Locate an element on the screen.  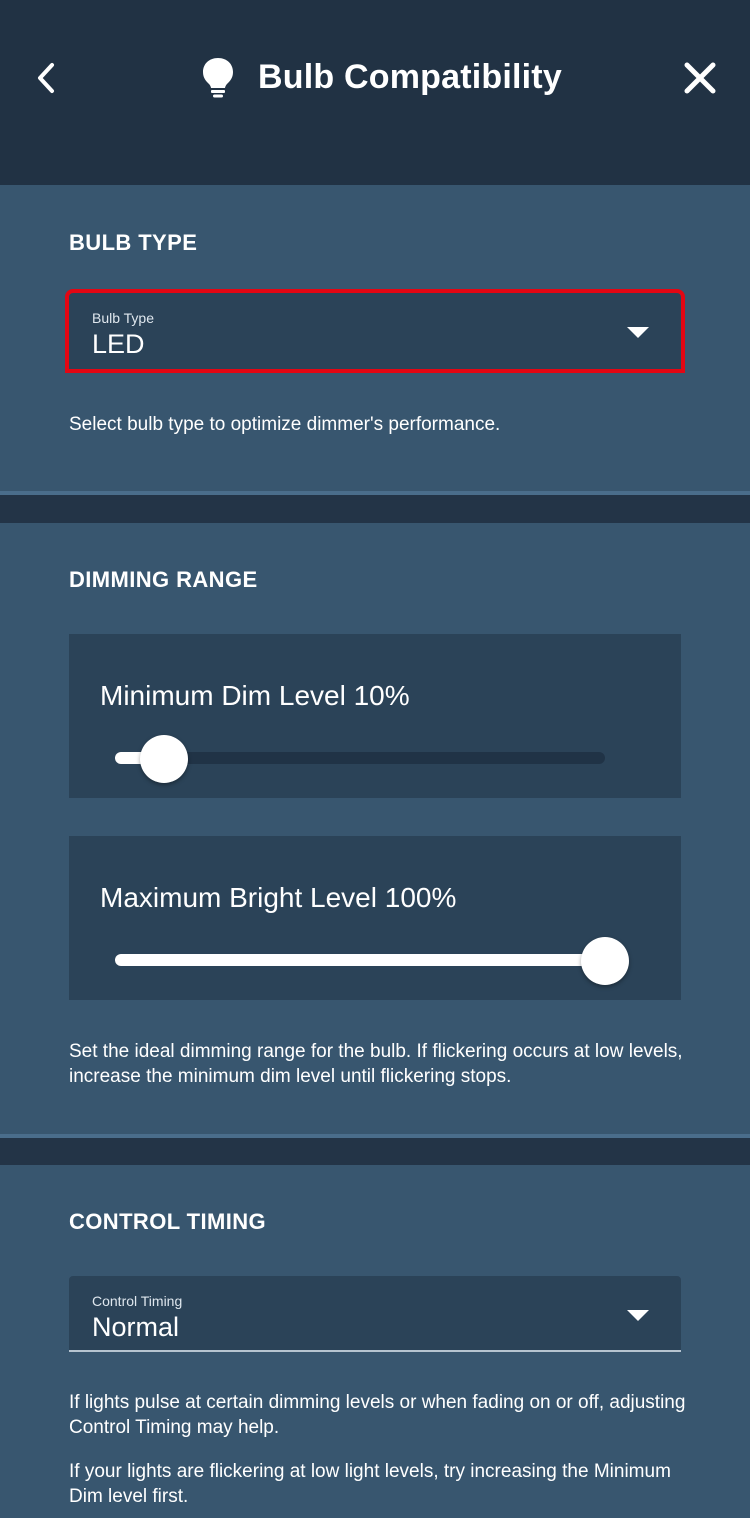
bulb-type-select-value: LED is located at coordinates (118, 344).